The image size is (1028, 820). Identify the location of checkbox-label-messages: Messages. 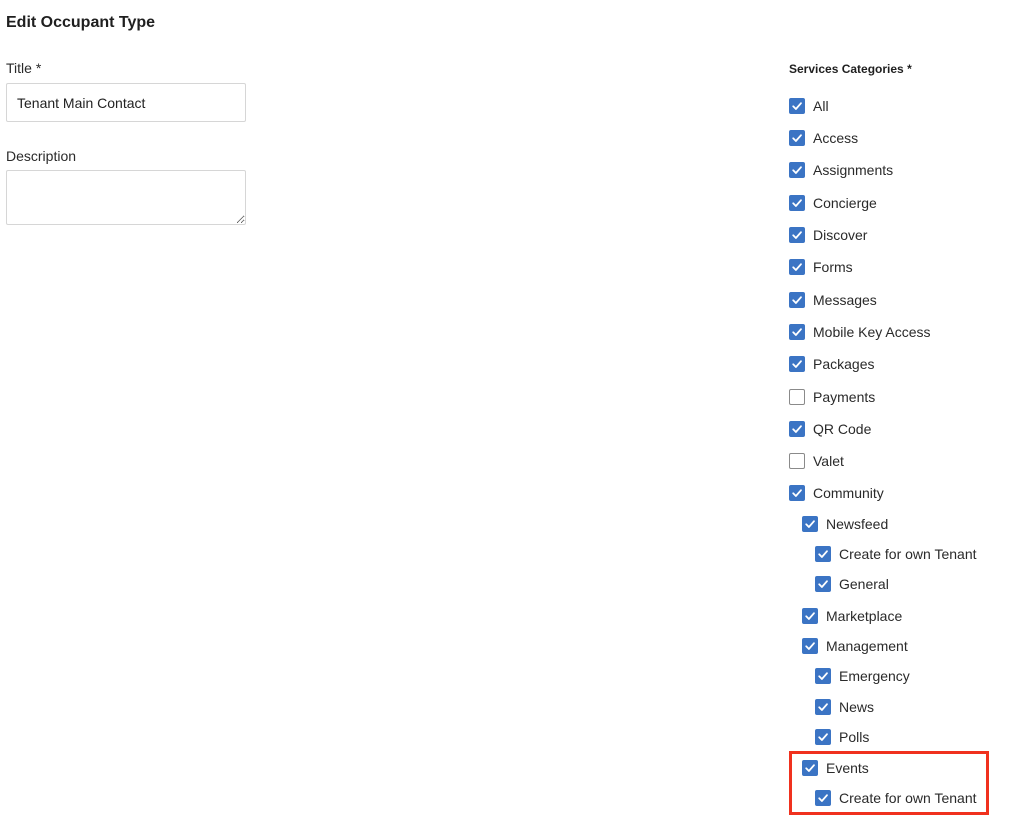
(845, 300).